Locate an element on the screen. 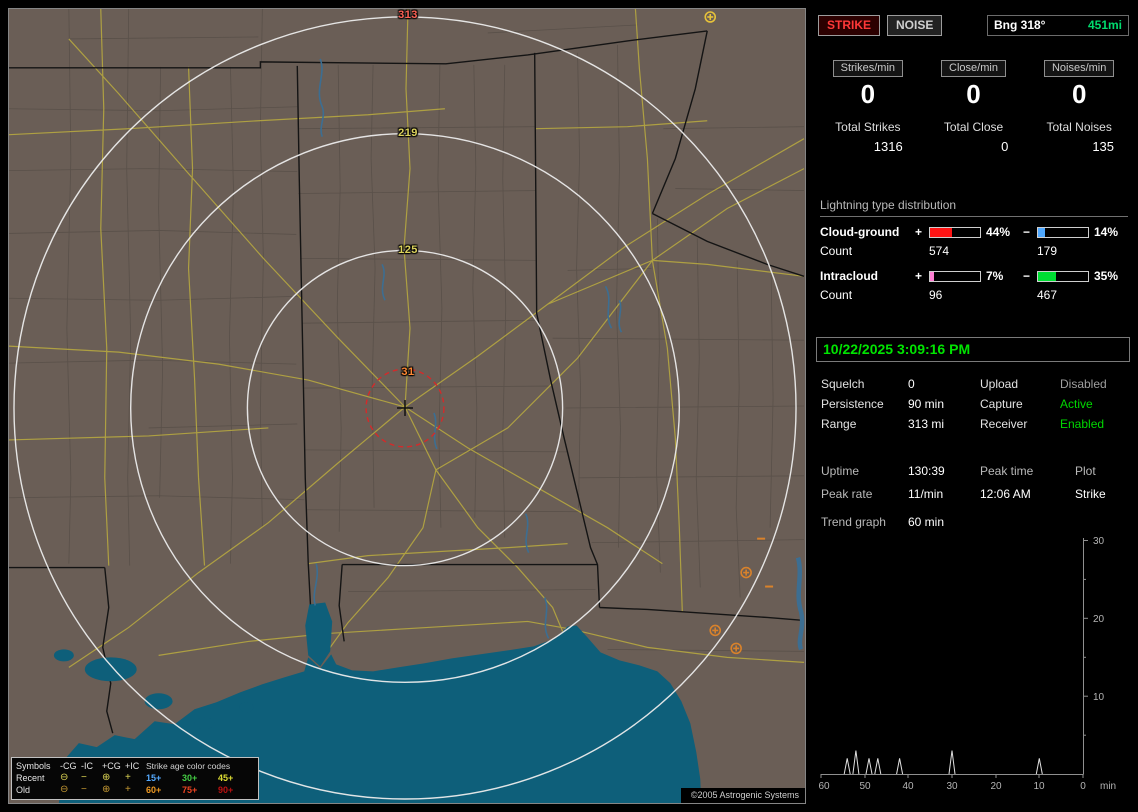  neg-ic-old-icon: − is located at coordinates (84, 789).